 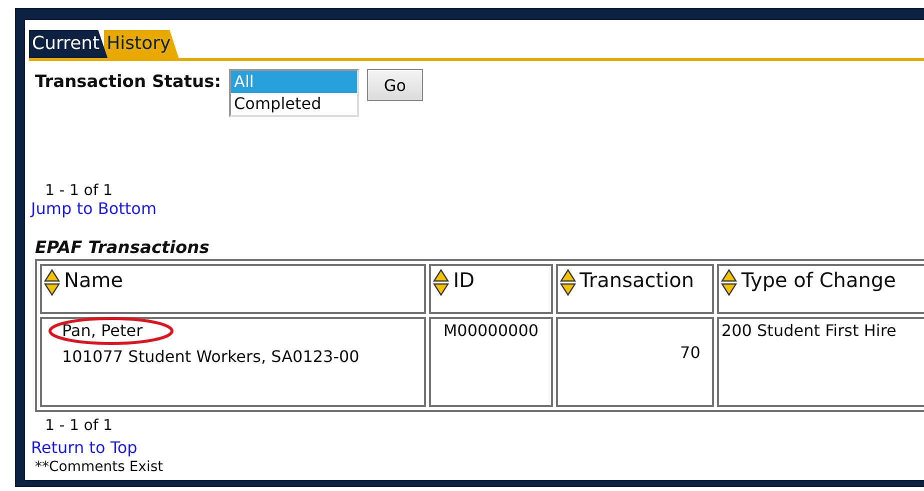 What do you see at coordinates (68, 44) in the screenshot?
I see `tab: Current` at bounding box center [68, 44].